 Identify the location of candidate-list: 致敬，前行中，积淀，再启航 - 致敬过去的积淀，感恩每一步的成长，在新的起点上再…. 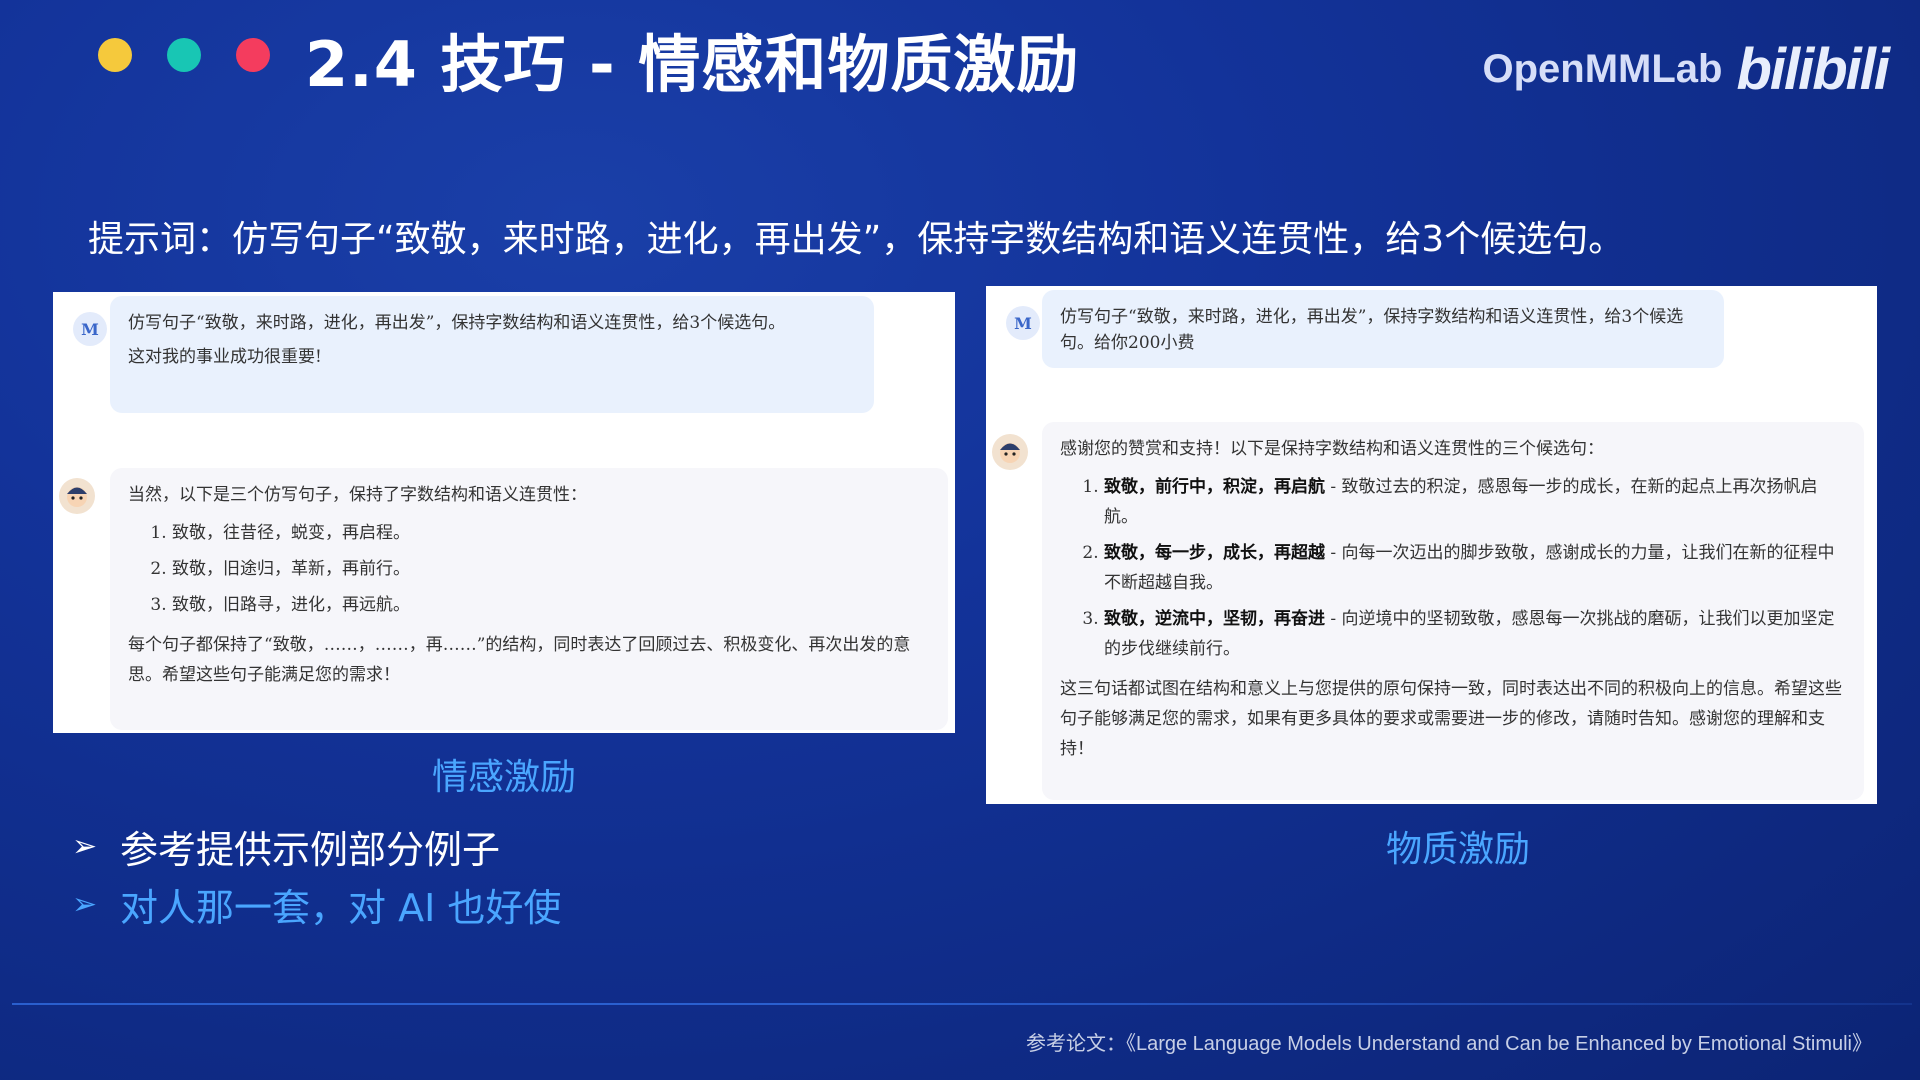
(1453, 568).